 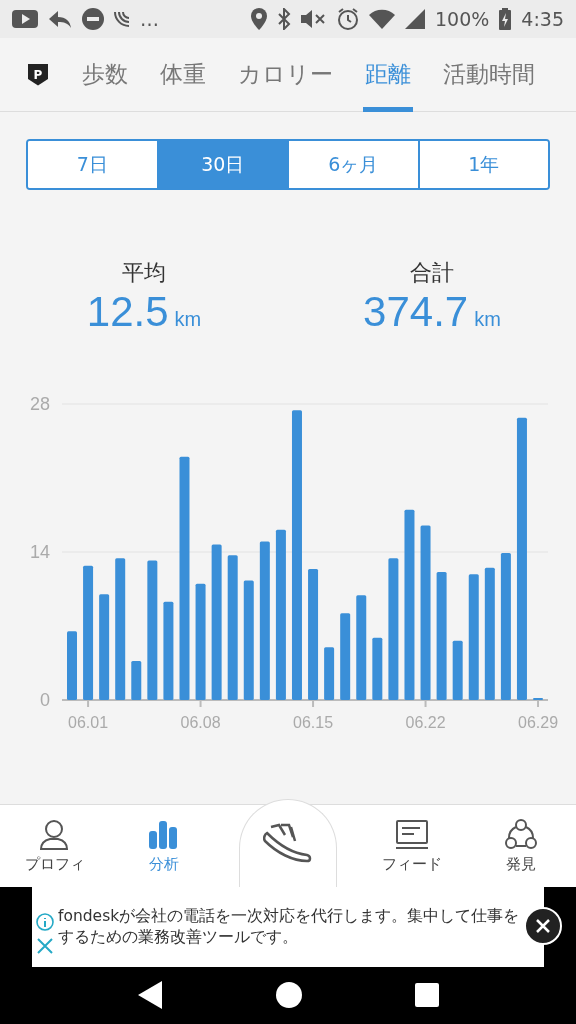 I want to click on clock-time: 4:35, so click(x=542, y=19).